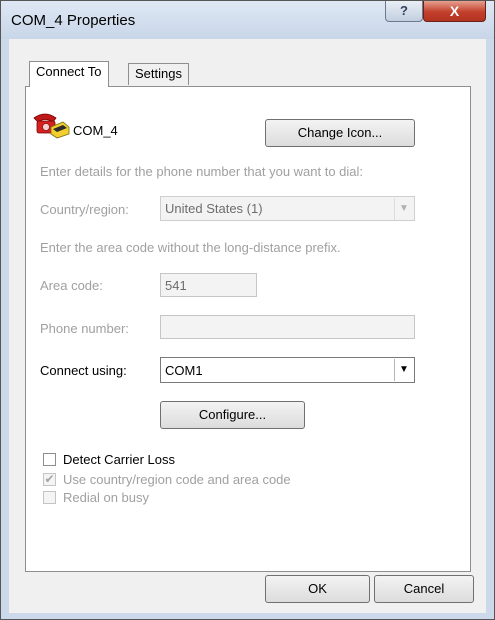  I want to click on close-icon: X, so click(454, 11).